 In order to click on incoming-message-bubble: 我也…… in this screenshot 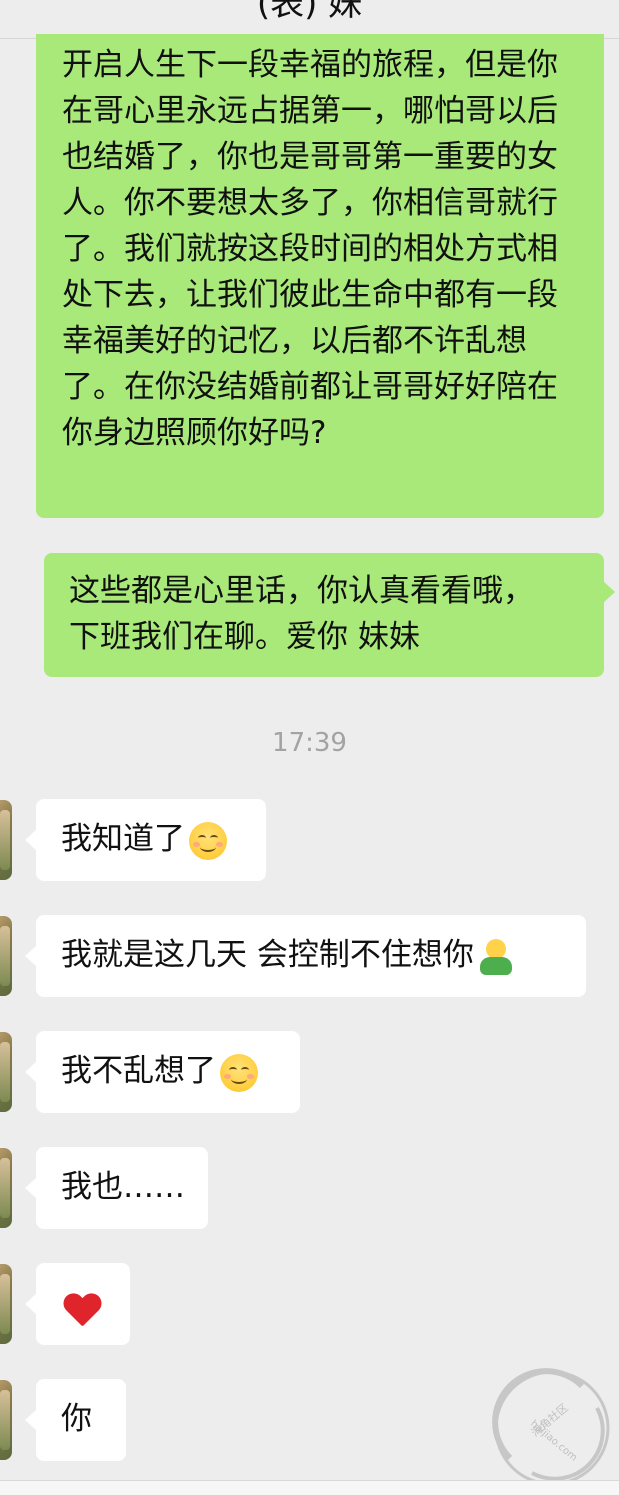, I will do `click(122, 1188)`.